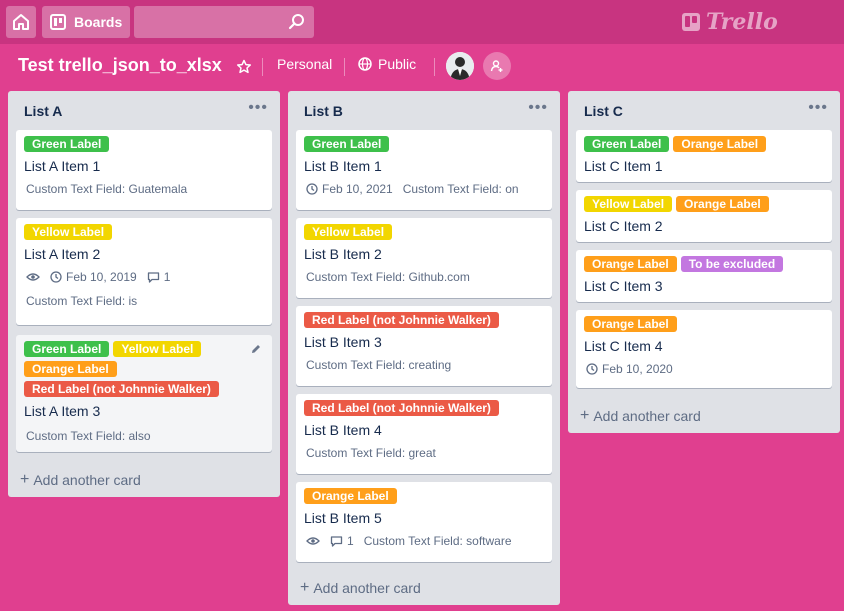 This screenshot has height=611, width=844. What do you see at coordinates (623, 346) in the screenshot?
I see `card-title: List C Item 4` at bounding box center [623, 346].